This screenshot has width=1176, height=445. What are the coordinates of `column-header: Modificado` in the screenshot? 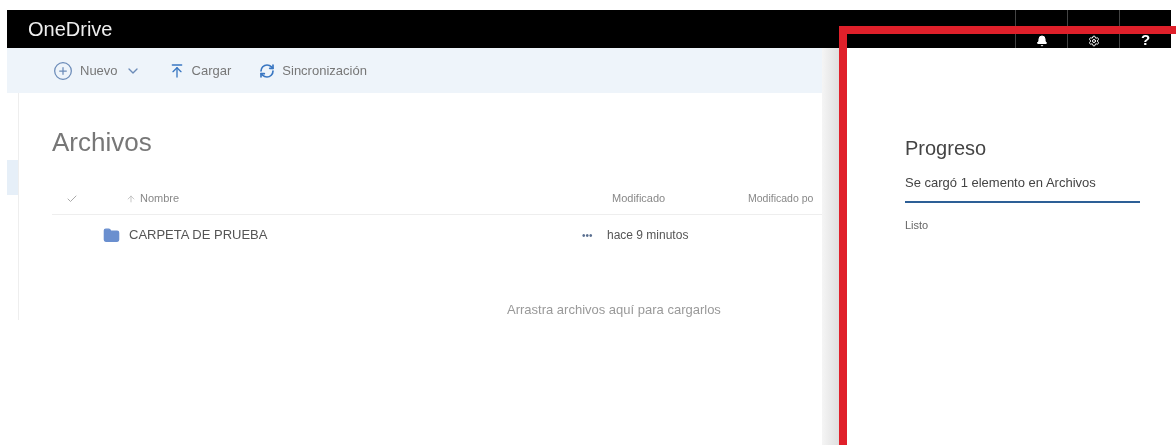 It's located at (680, 198).